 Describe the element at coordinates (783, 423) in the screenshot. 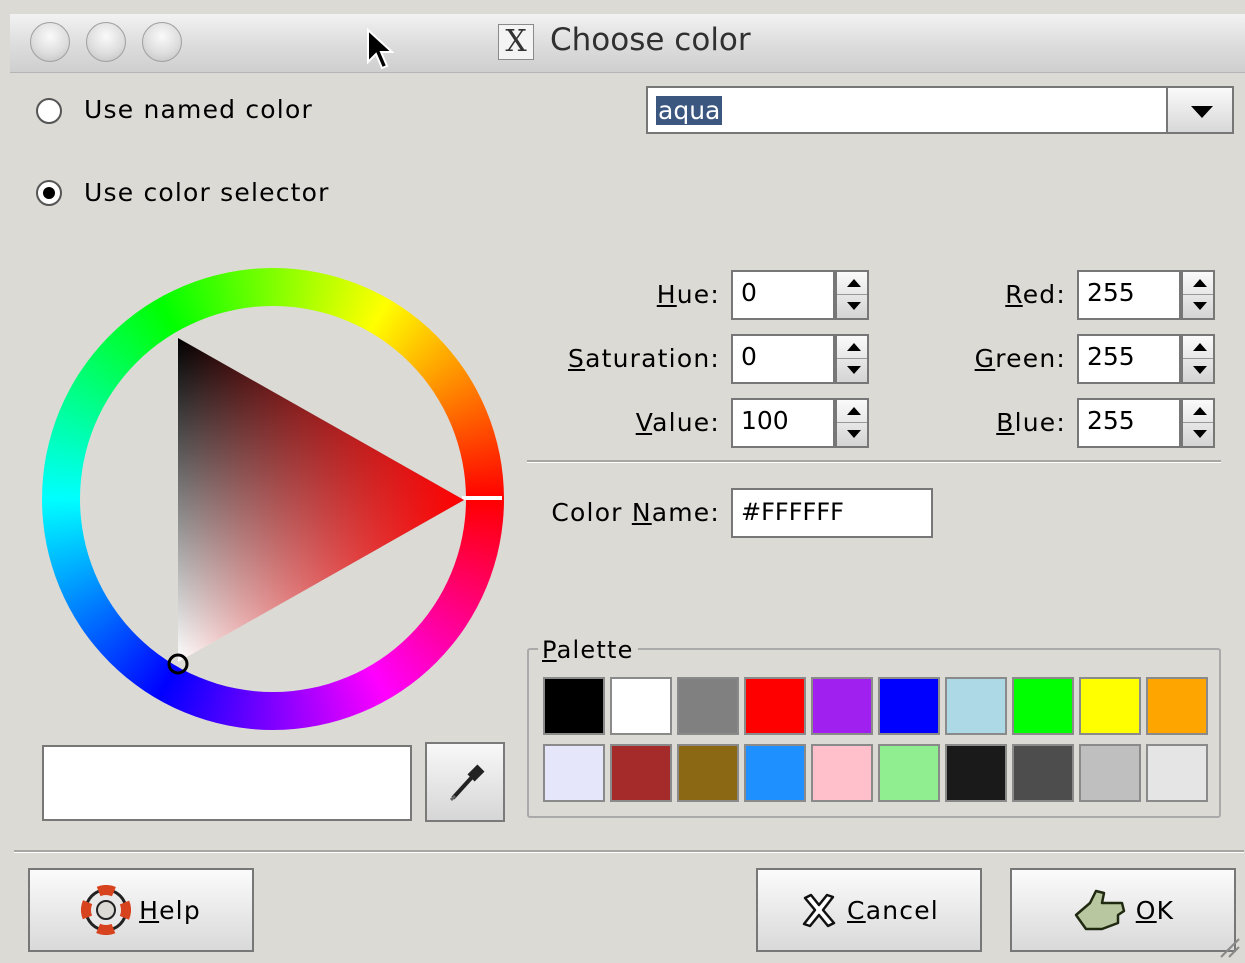

I see `value-input: 100` at that location.